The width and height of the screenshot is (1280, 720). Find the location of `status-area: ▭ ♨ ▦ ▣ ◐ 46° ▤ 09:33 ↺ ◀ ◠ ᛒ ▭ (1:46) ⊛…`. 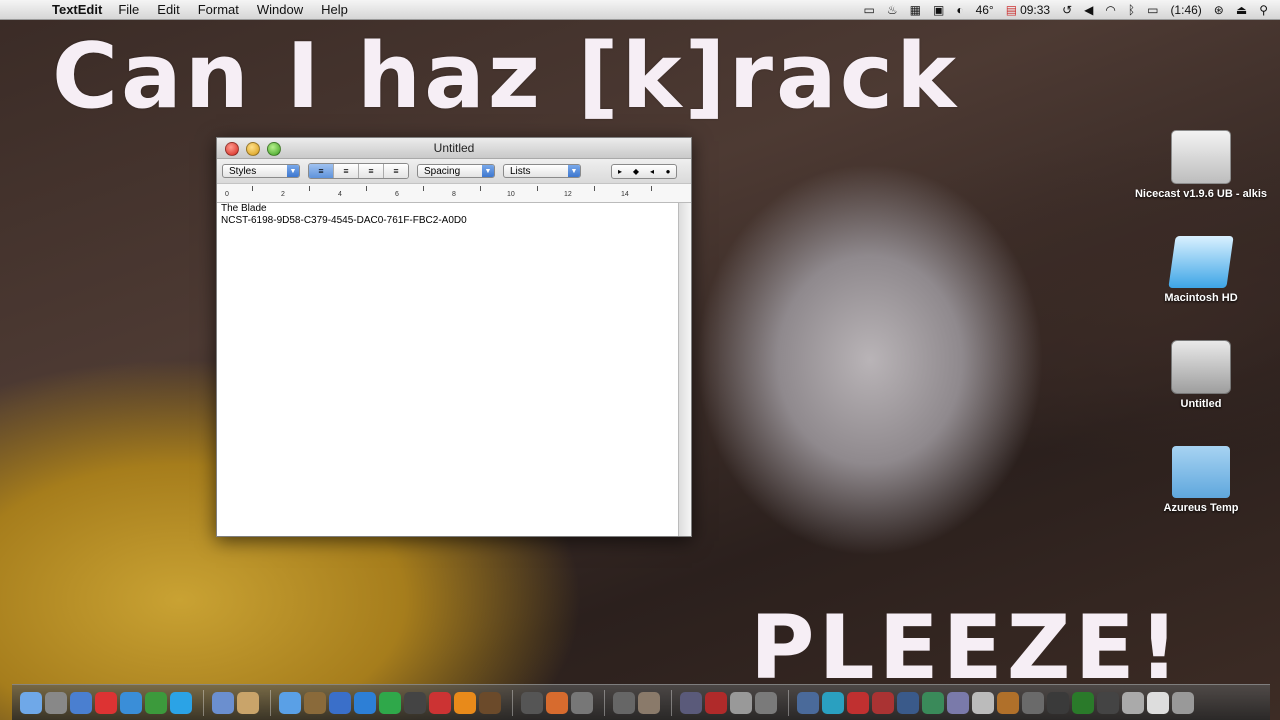

status-area: ▭ ♨ ▦ ▣ ◐ 46° ▤ 09:33 ↺ ◀ ◠ ᛒ ▭ (1:46) ⊛… is located at coordinates (1072, 9).